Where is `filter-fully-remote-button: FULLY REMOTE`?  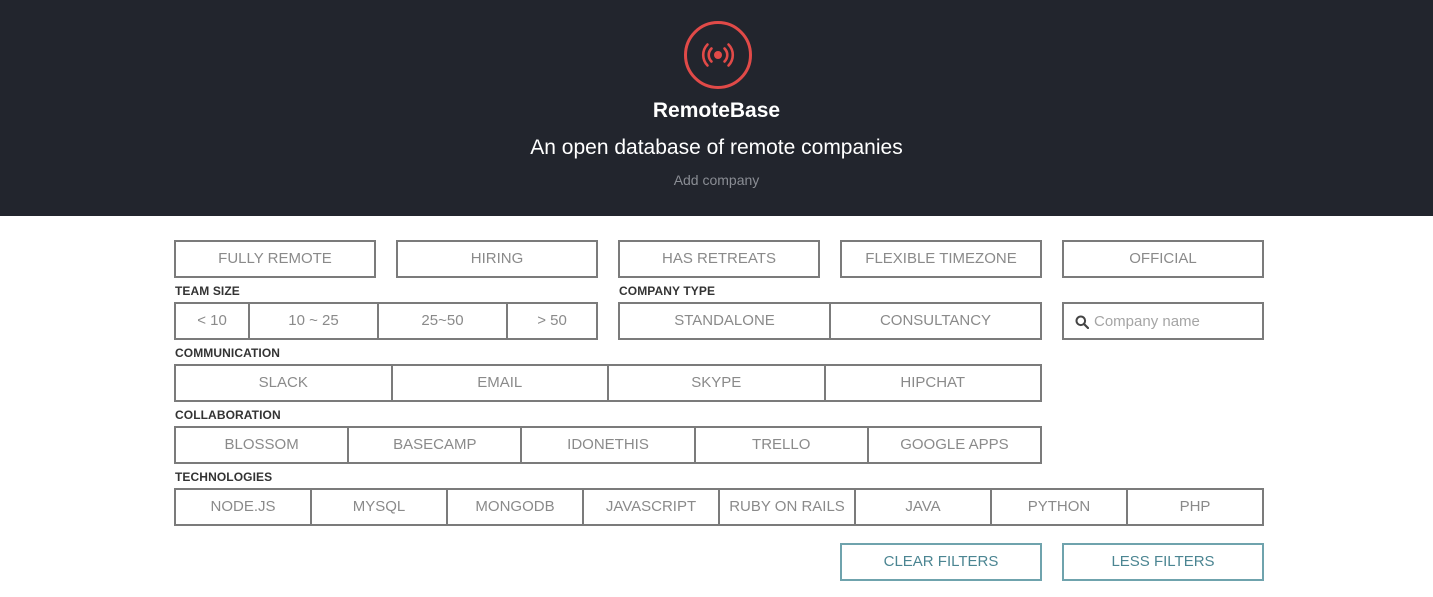
filter-fully-remote-button: FULLY REMOTE is located at coordinates (275, 259).